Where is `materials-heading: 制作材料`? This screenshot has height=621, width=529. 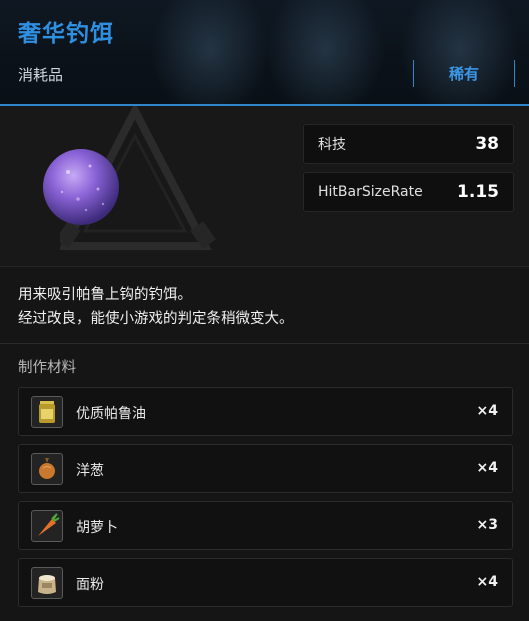
materials-heading: 制作材料 is located at coordinates (47, 368).